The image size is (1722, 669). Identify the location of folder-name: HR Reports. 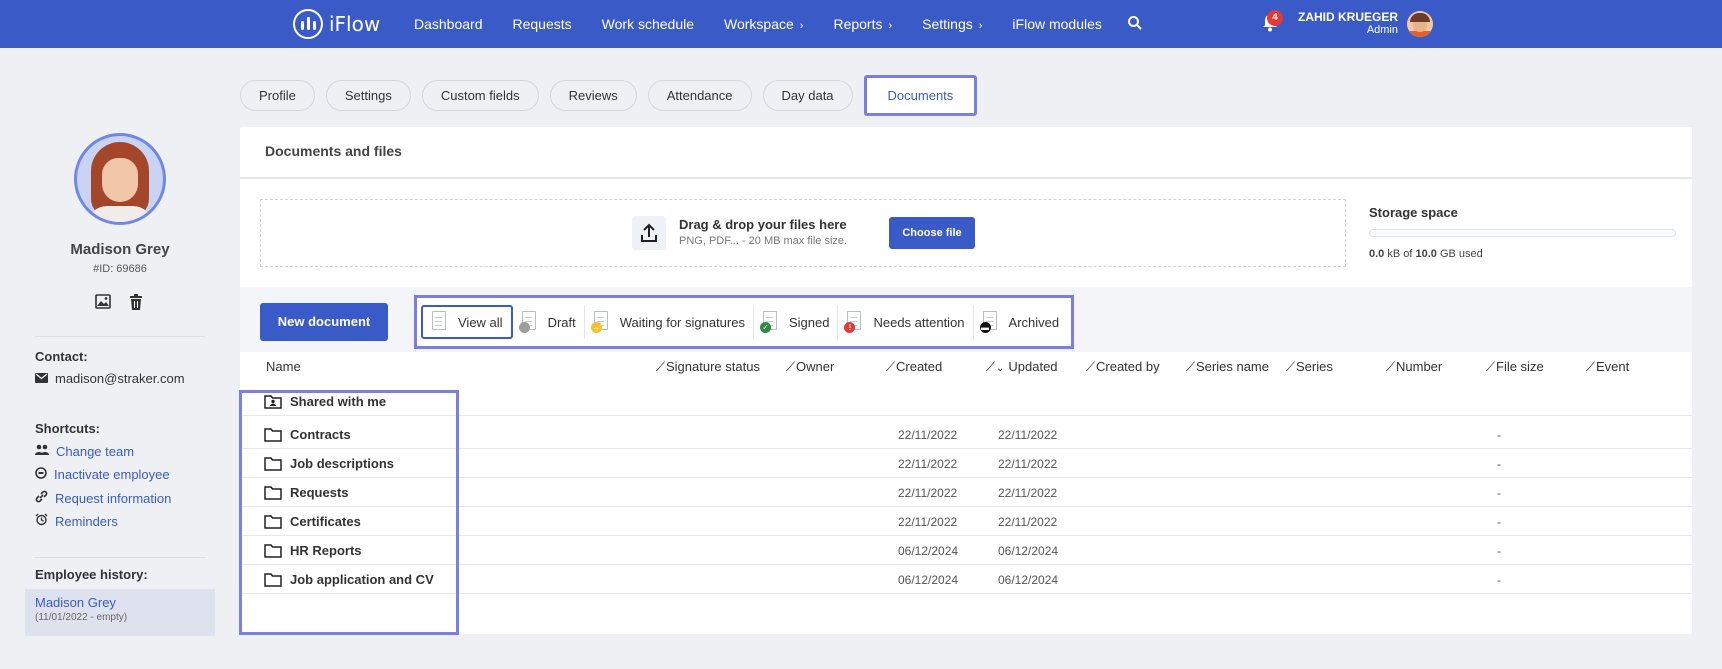
(326, 550).